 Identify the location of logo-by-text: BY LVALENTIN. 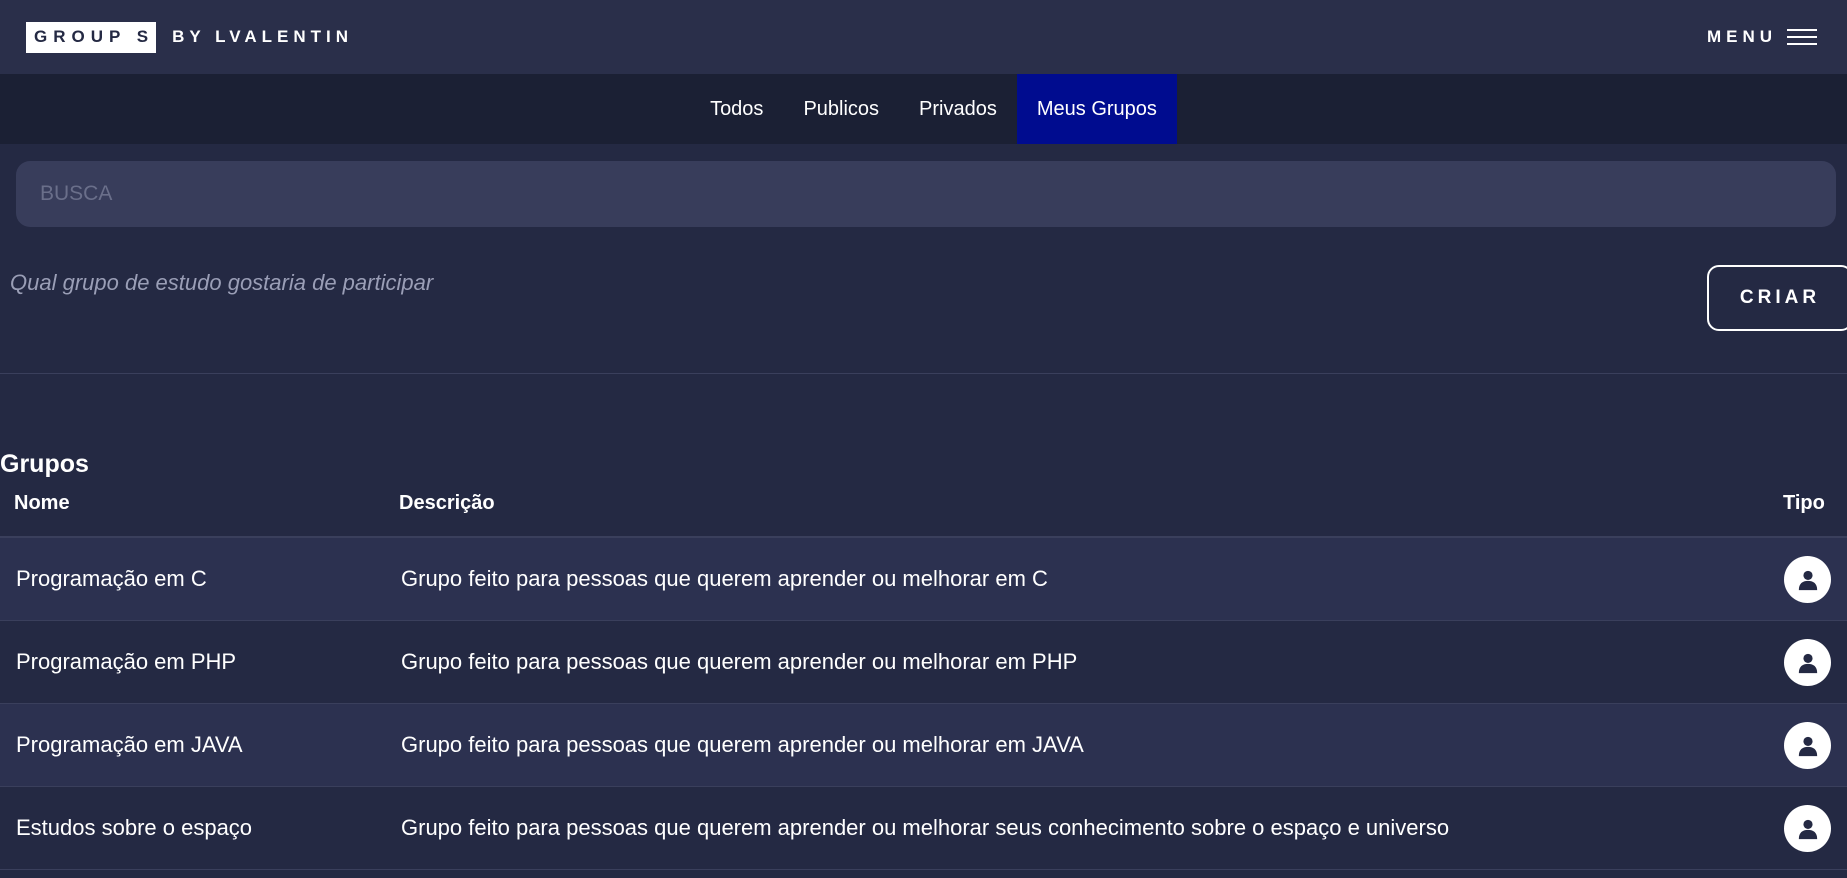
(262, 36).